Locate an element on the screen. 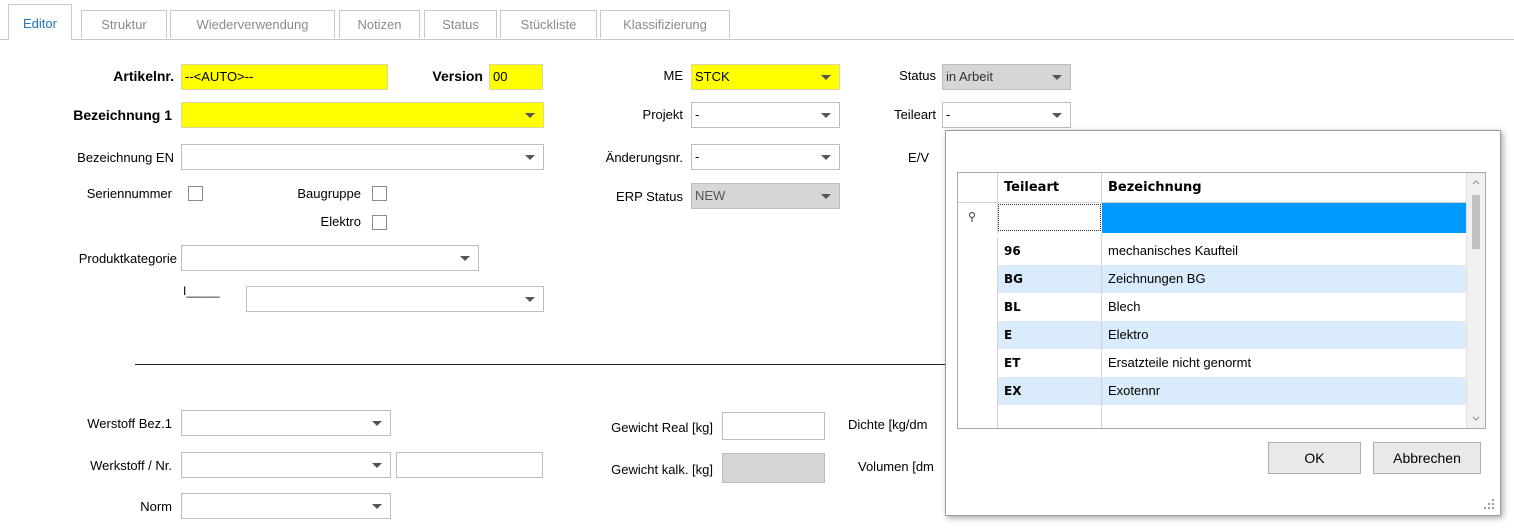 The width and height of the screenshot is (1514, 531). list-item-partial is located at coordinates (1213, 416).